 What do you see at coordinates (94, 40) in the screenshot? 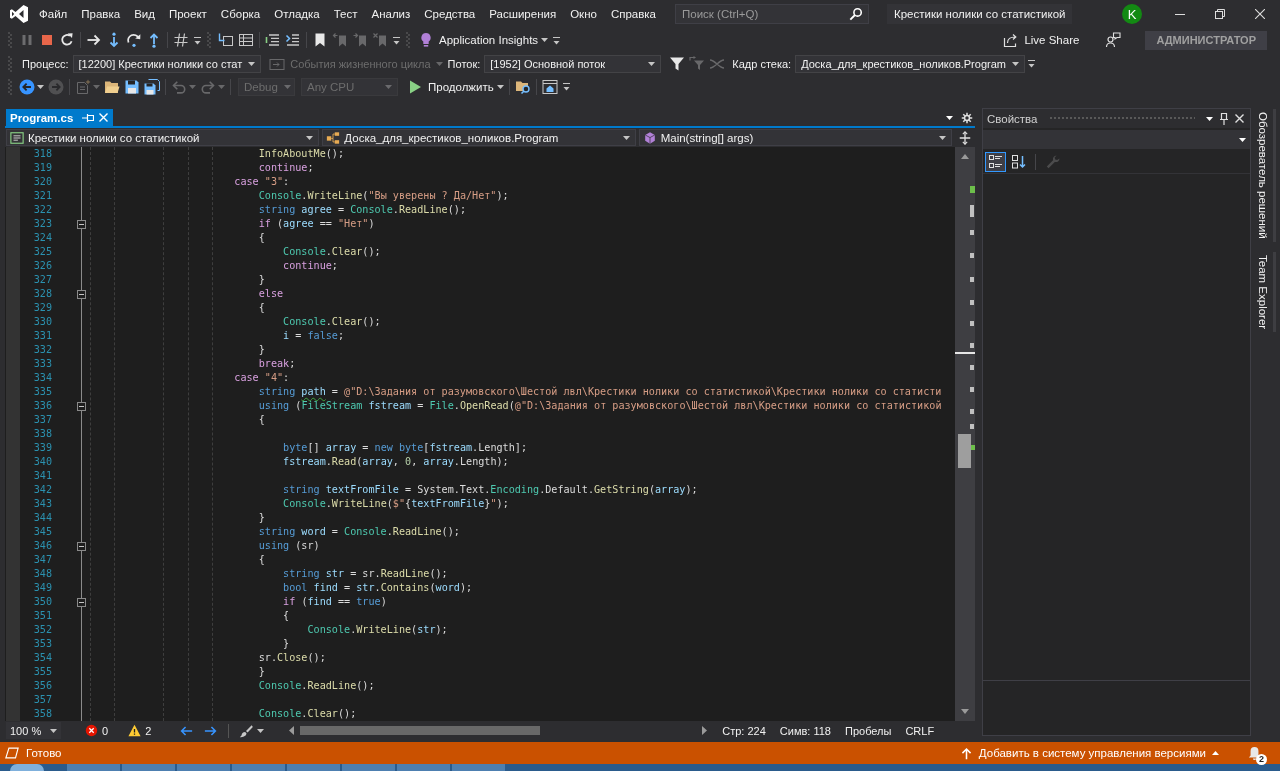
I see `arrow-right-icon` at bounding box center [94, 40].